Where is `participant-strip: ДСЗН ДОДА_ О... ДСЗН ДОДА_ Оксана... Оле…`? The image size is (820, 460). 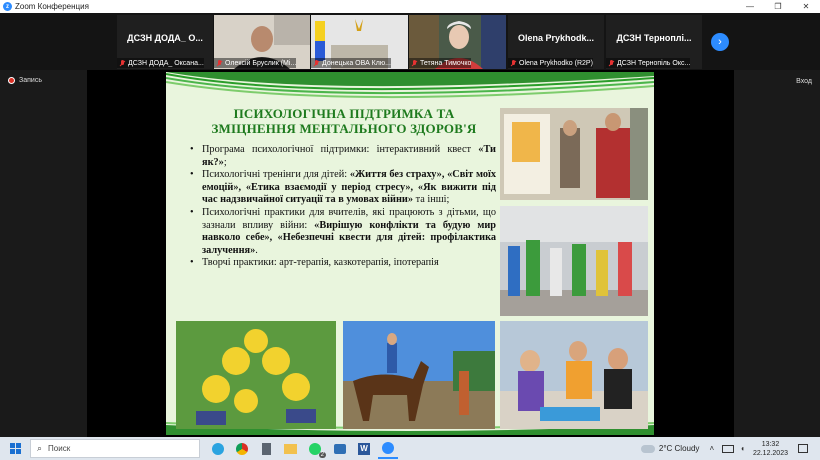 participant-strip: ДСЗН ДОДА_ О... ДСЗН ДОДА_ Оксана... Оле… is located at coordinates (410, 41).